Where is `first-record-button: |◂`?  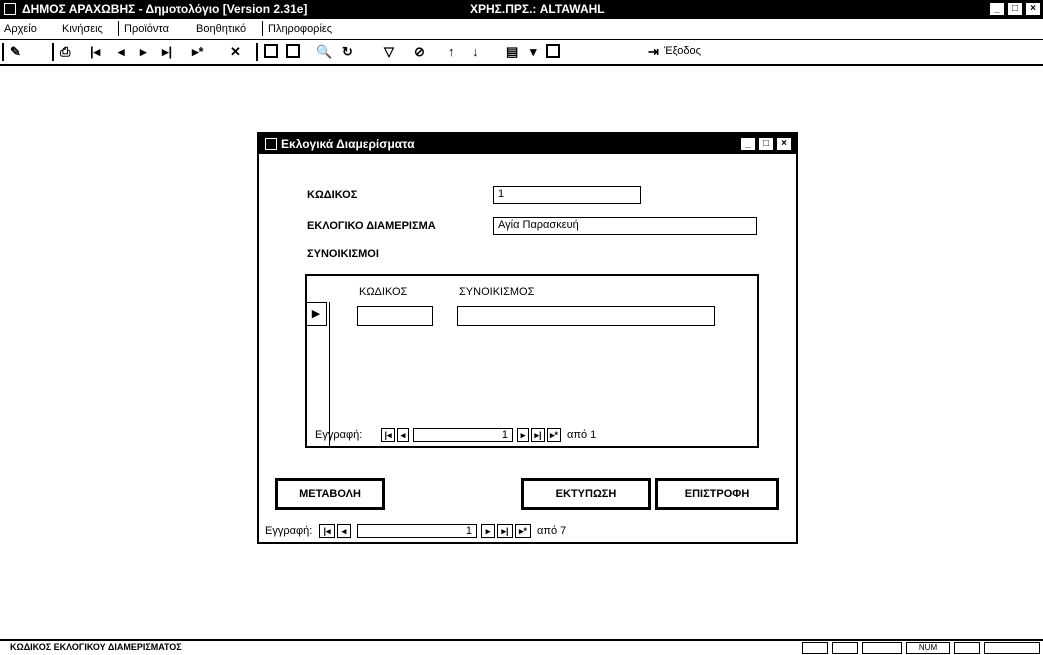
first-record-button: |◂ is located at coordinates (327, 531).